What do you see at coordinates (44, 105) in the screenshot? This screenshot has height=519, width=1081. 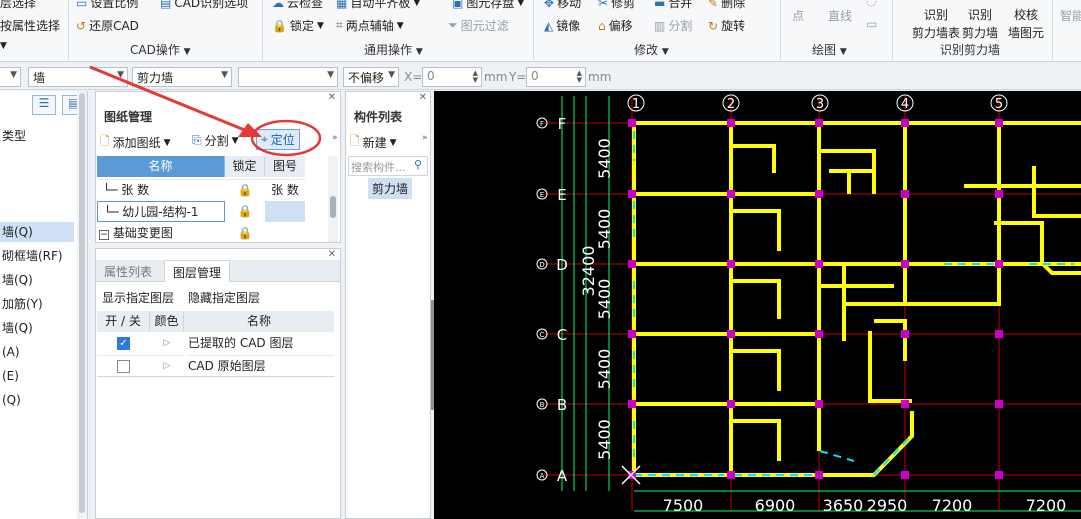 I see `list-view-icon: ☰` at bounding box center [44, 105].